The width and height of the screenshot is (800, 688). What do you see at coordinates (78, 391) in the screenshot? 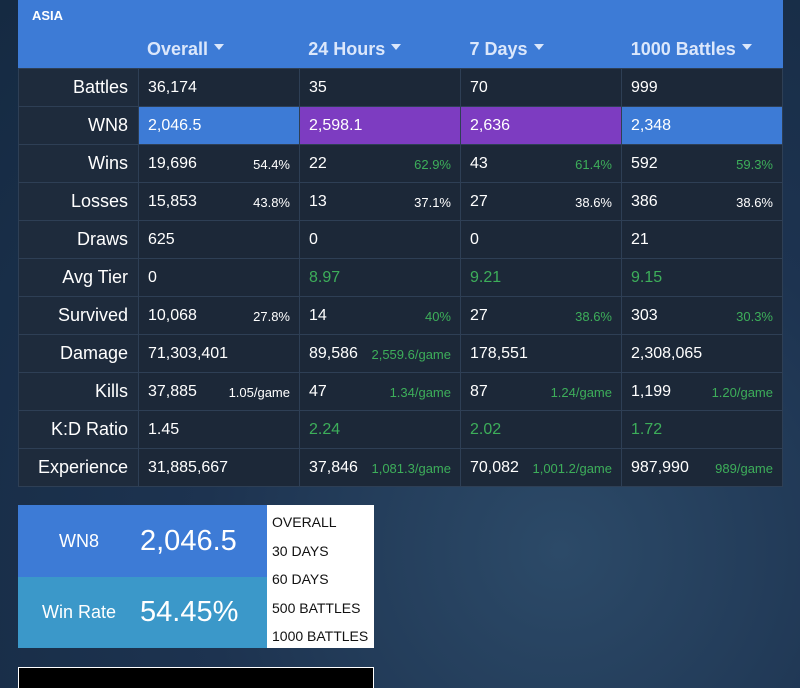
I see `row-label: Kills` at bounding box center [78, 391].